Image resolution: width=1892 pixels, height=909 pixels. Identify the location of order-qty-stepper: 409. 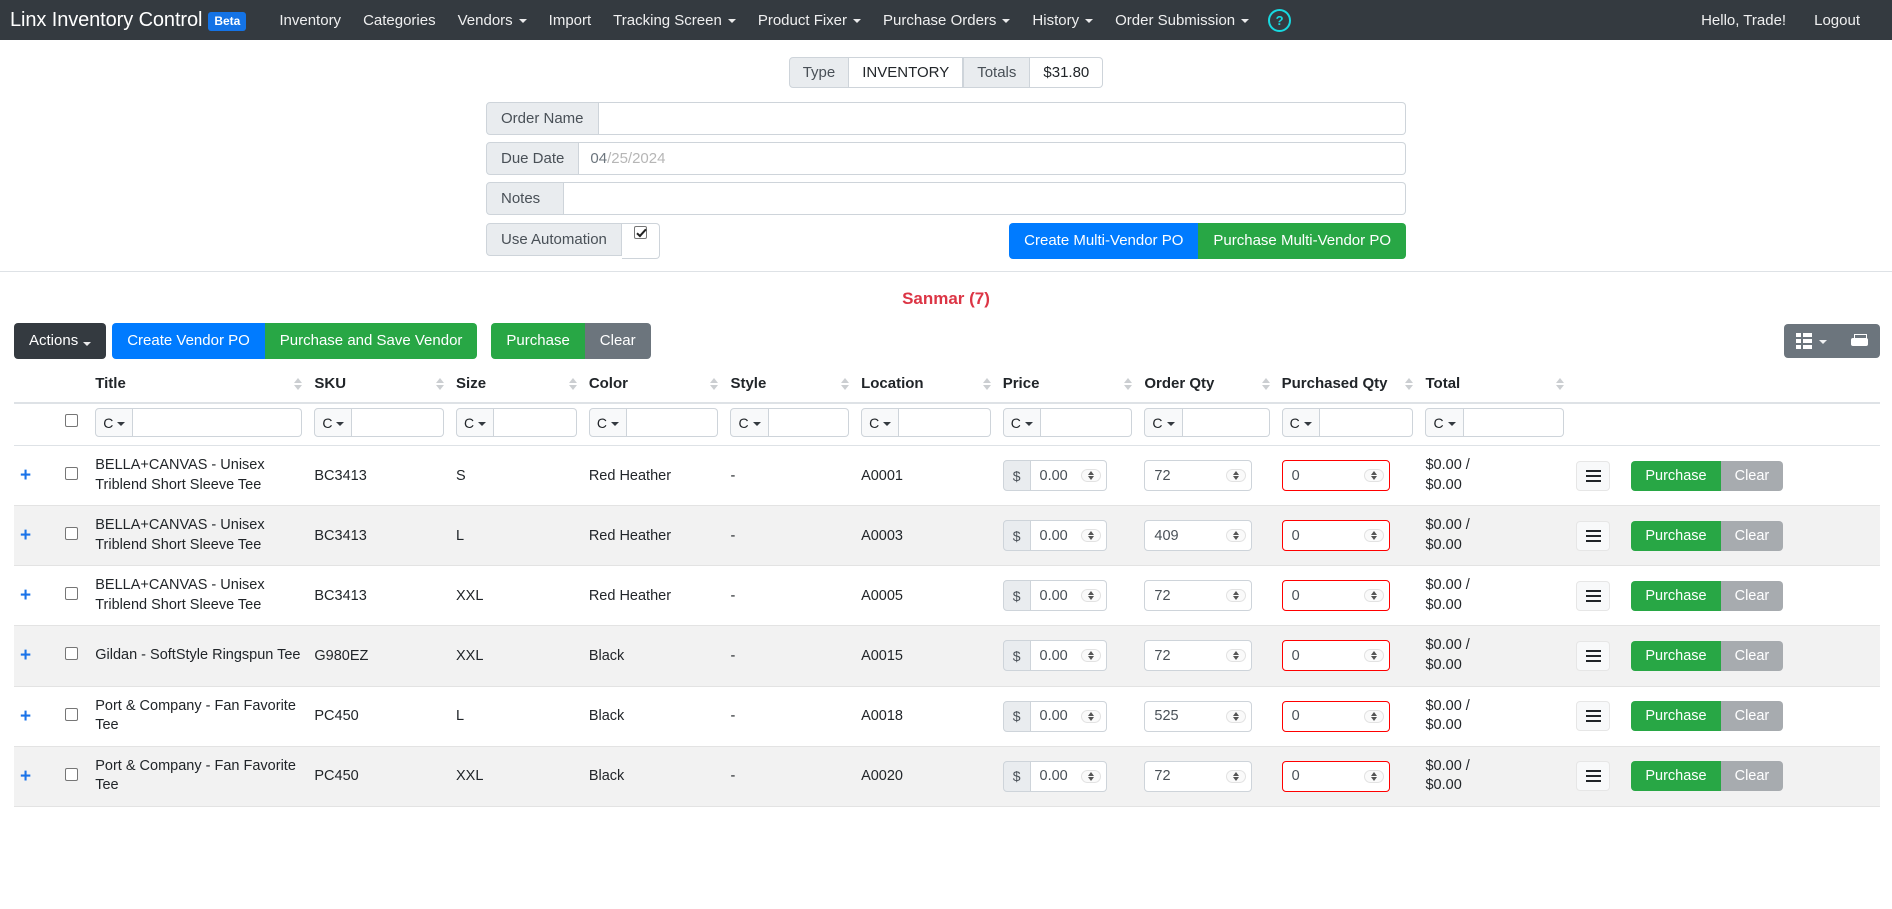
(1198, 536).